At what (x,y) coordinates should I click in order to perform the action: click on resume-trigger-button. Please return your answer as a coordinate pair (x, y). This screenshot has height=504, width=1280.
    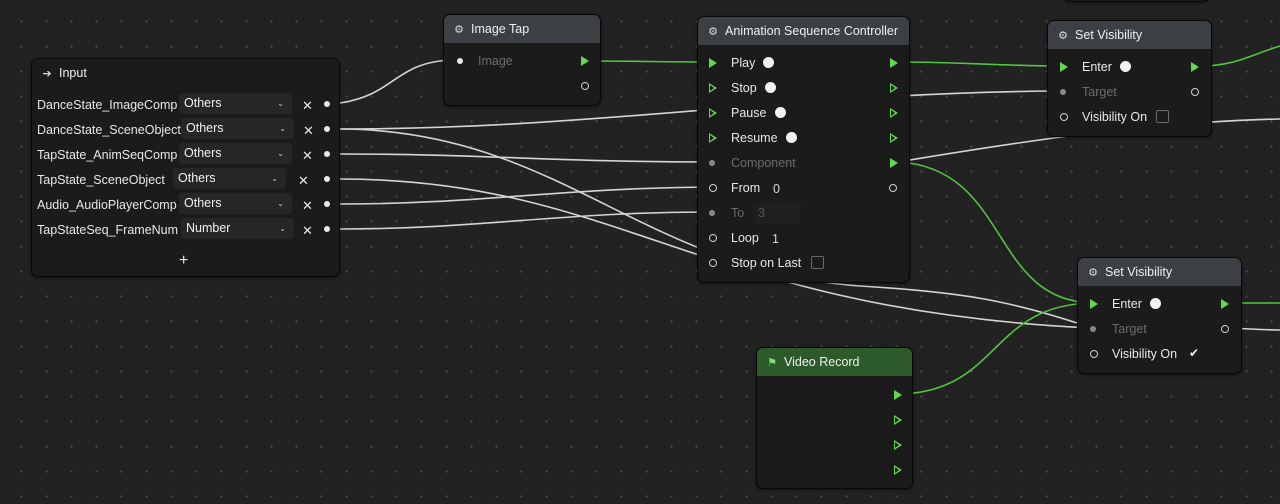
    Looking at the image, I should click on (791, 137).